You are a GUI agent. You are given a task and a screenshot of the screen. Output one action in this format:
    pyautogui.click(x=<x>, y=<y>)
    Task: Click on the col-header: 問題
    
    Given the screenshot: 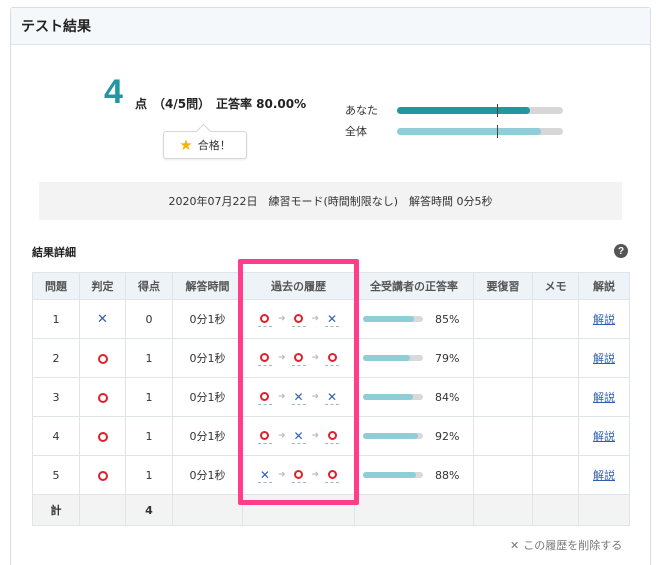 What is the action you would take?
    pyautogui.click(x=56, y=286)
    